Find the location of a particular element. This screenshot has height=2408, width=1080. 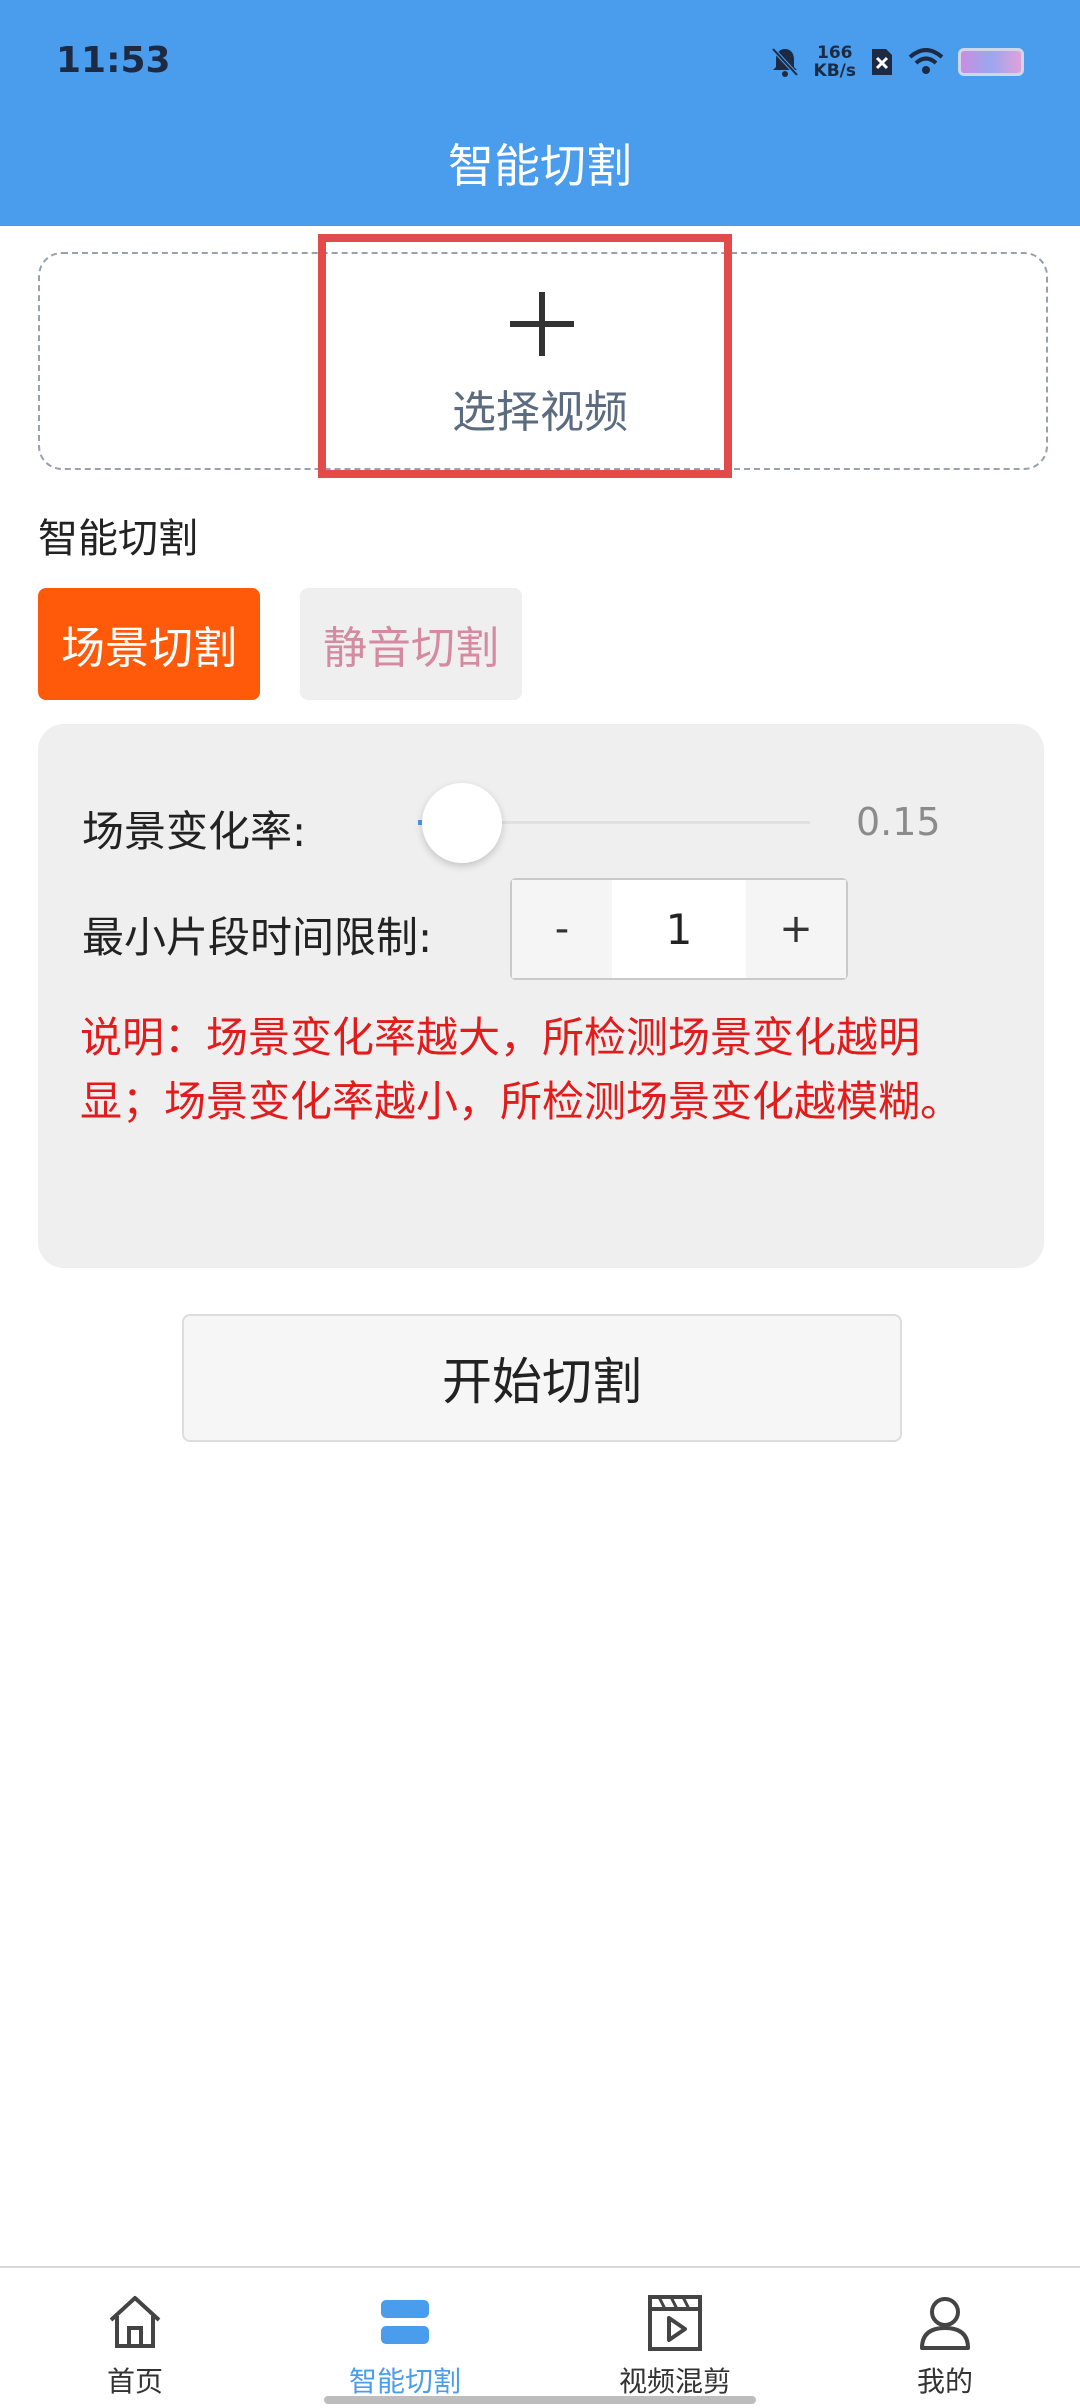

battery-icon is located at coordinates (991, 62).